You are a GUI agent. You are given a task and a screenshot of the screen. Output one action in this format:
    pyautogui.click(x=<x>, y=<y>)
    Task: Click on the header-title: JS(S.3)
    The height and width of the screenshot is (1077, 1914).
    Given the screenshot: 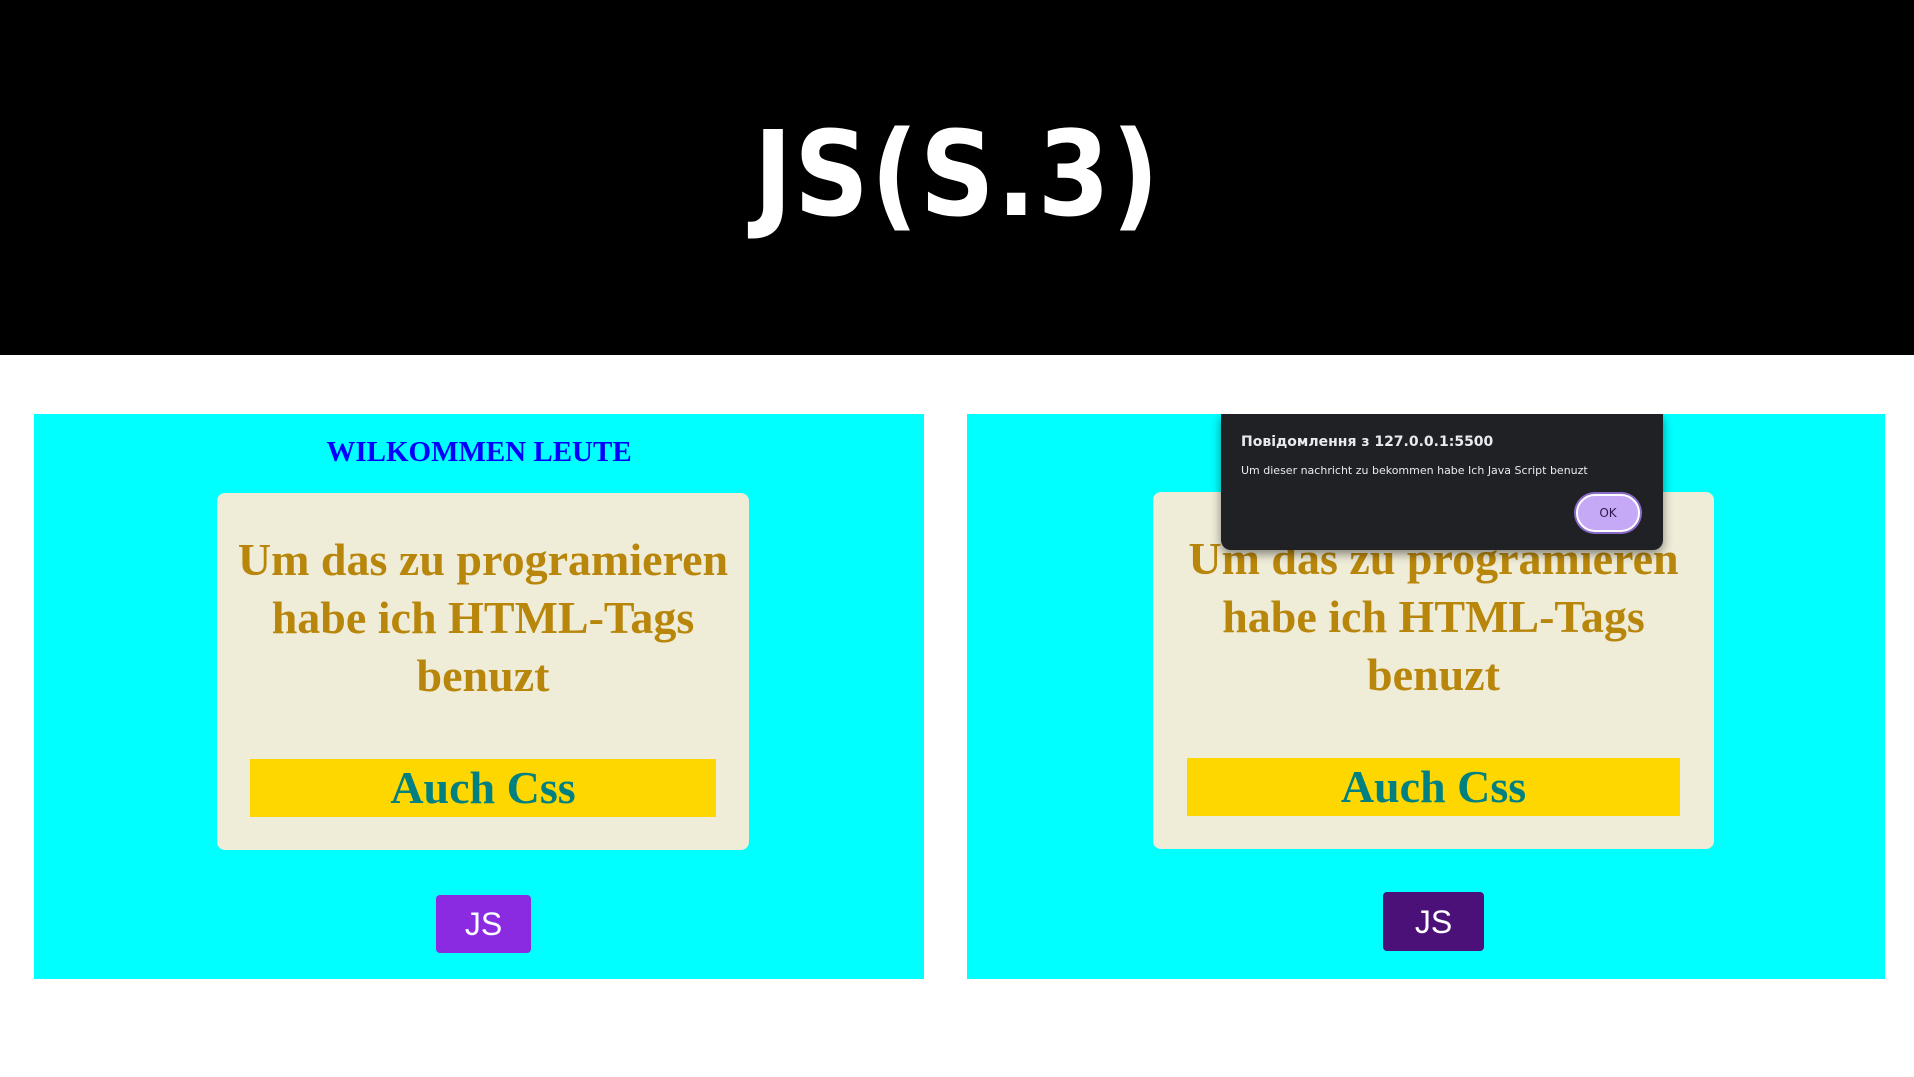 What is the action you would take?
    pyautogui.click(x=957, y=173)
    